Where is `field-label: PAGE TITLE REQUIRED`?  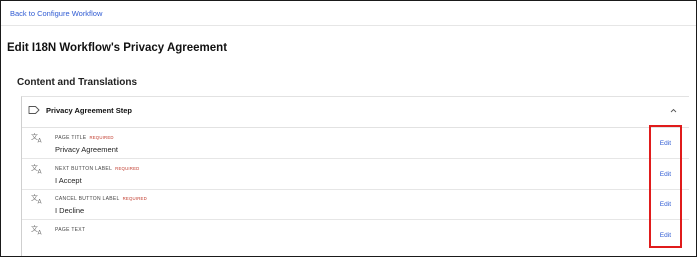 field-label: PAGE TITLE REQUIRED is located at coordinates (84, 138).